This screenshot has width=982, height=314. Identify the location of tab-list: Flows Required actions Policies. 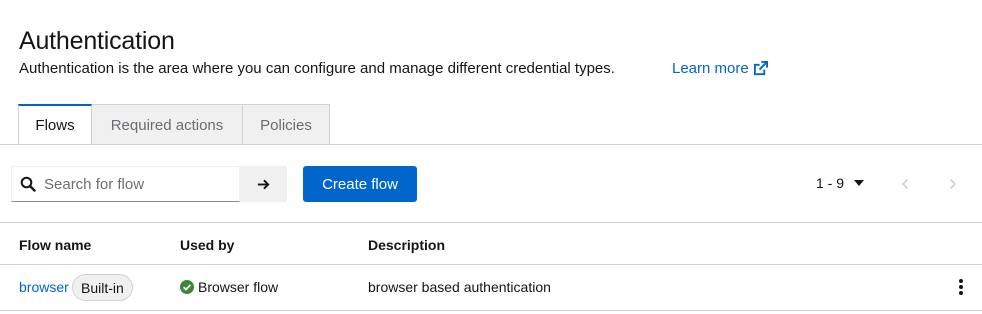
(174, 124).